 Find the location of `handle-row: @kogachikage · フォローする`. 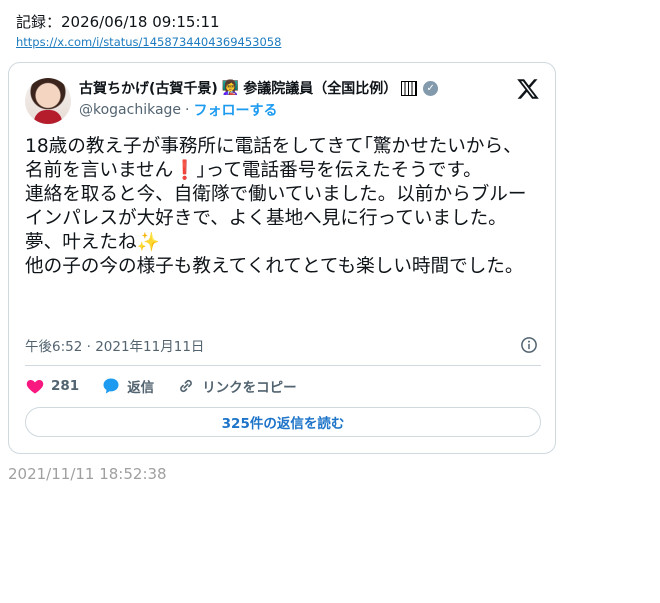

handle-row: @kogachikage · フォローする is located at coordinates (178, 110).